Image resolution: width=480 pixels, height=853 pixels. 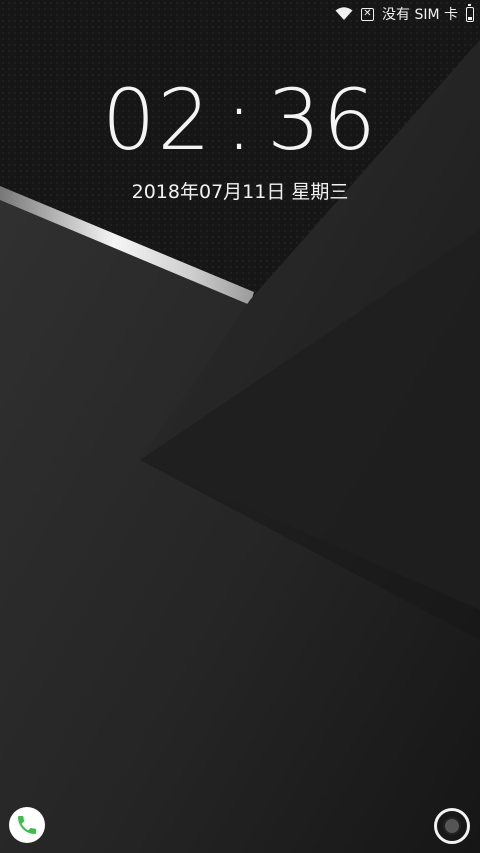 I want to click on lockscreen-clock: 02:36, so click(x=240, y=120).